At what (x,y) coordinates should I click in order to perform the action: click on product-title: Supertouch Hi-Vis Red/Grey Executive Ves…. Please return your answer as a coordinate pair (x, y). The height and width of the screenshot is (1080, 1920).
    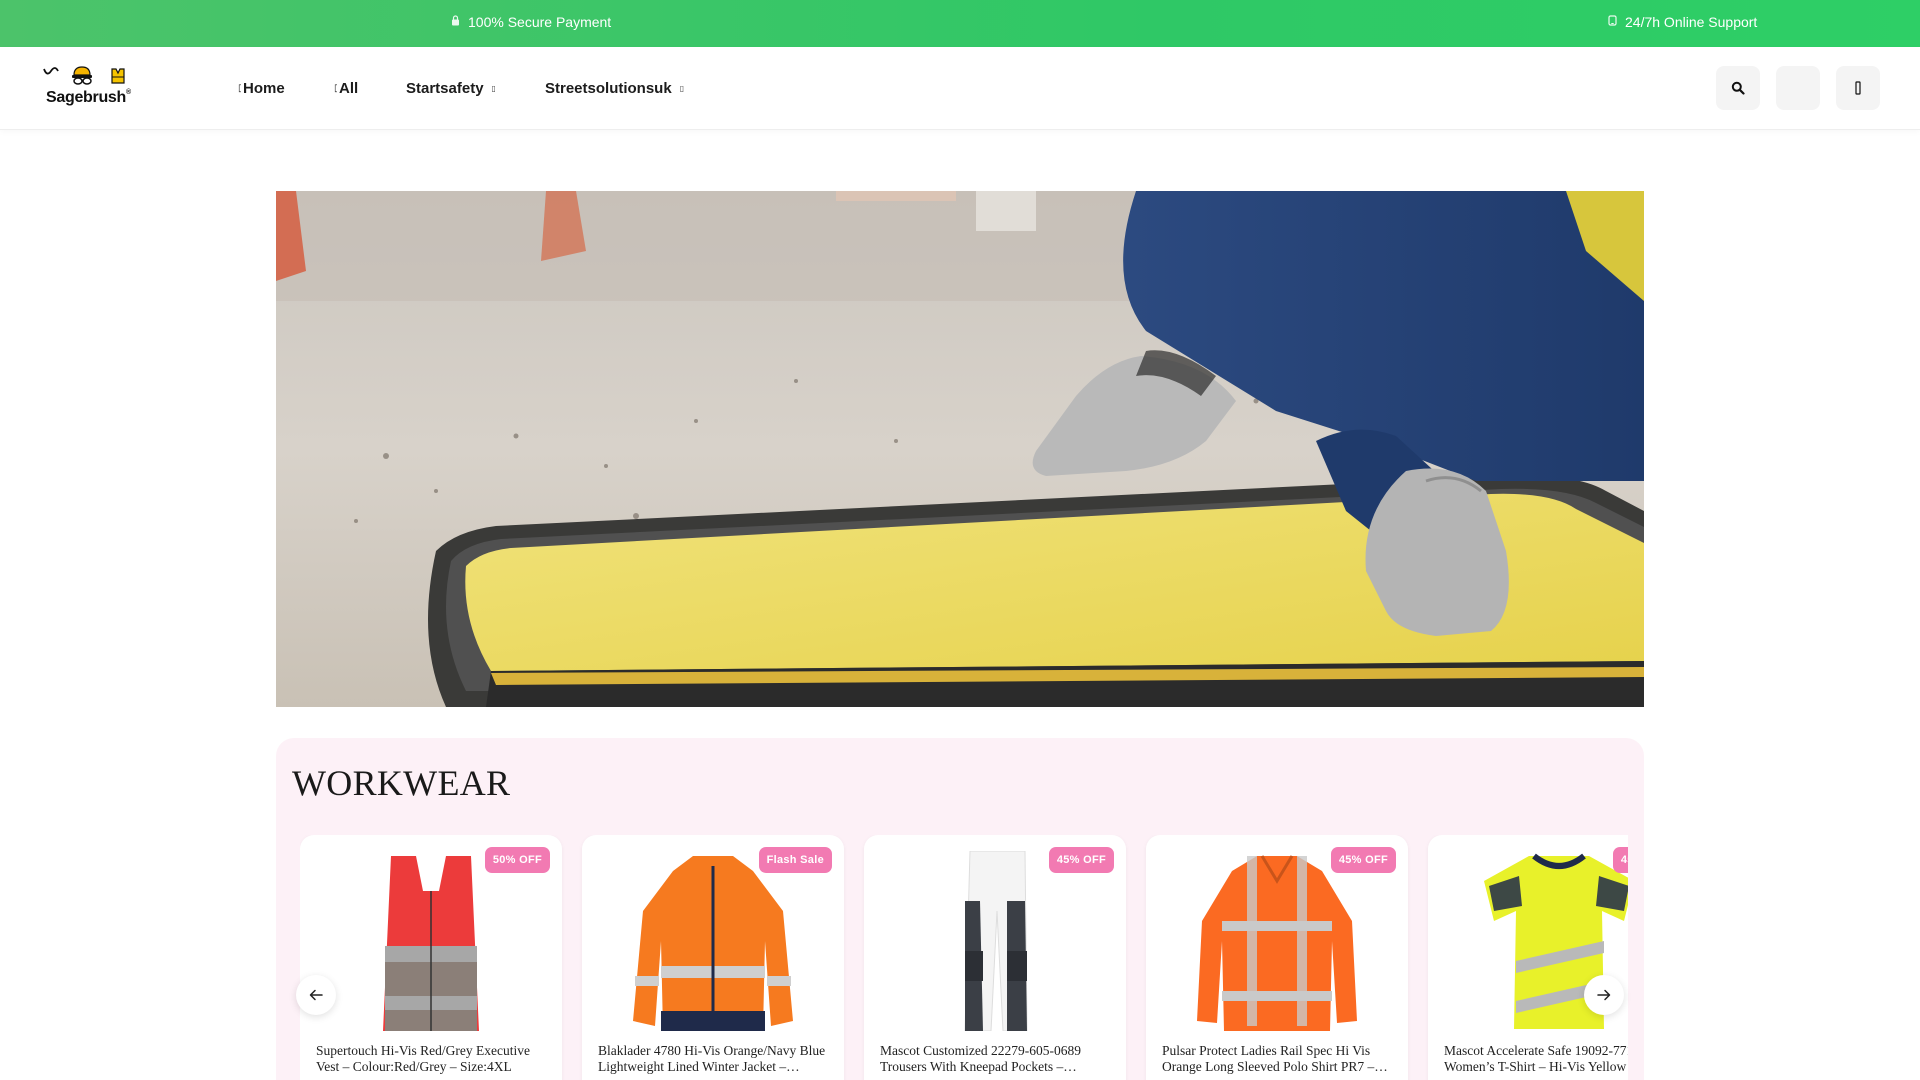
    Looking at the image, I should click on (431, 1059).